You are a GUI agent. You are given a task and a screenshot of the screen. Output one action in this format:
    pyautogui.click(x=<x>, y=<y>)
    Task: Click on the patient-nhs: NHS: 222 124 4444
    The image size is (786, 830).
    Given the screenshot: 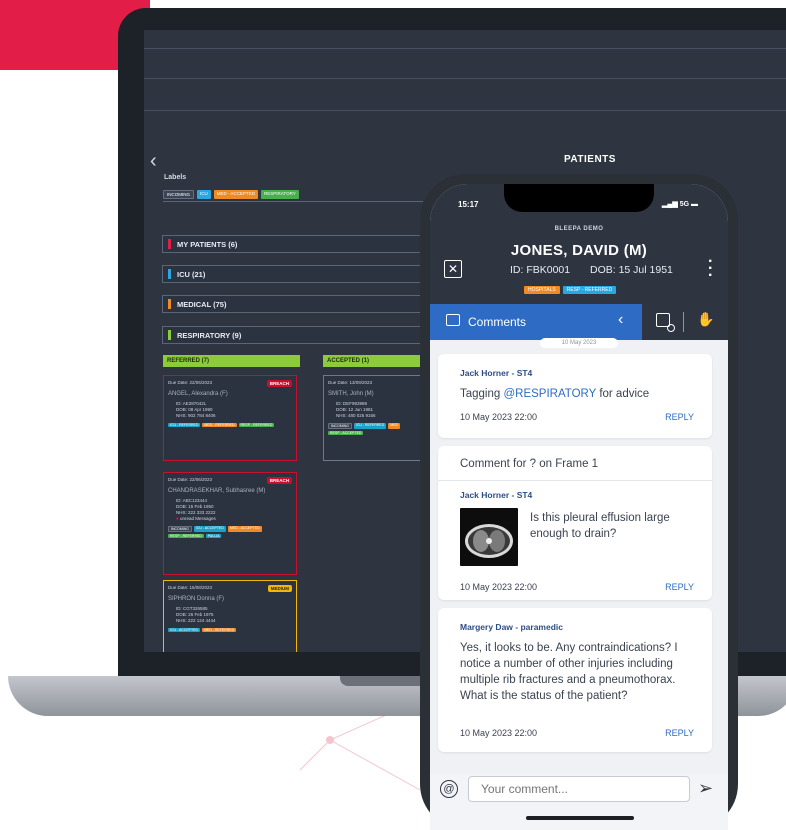 What is the action you would take?
    pyautogui.click(x=196, y=620)
    